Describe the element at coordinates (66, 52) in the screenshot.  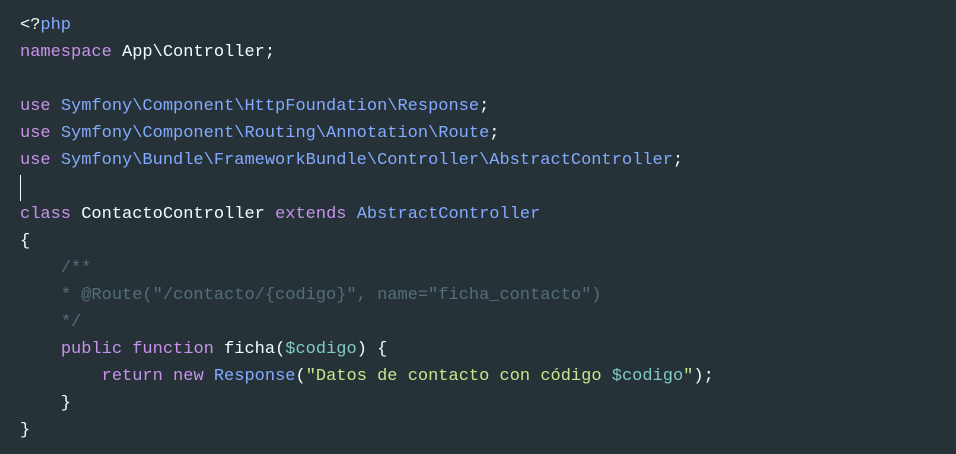
I see `code-token-keyword: namespace` at that location.